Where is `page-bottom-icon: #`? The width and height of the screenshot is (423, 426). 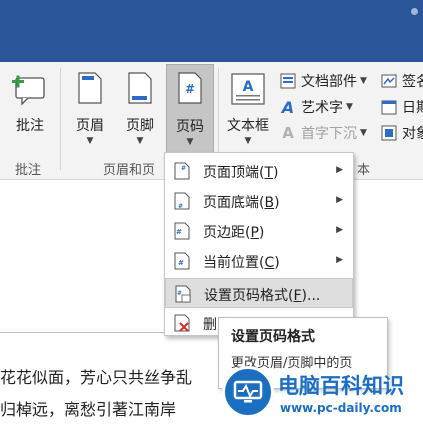
page-bottom-icon: # is located at coordinates (182, 201).